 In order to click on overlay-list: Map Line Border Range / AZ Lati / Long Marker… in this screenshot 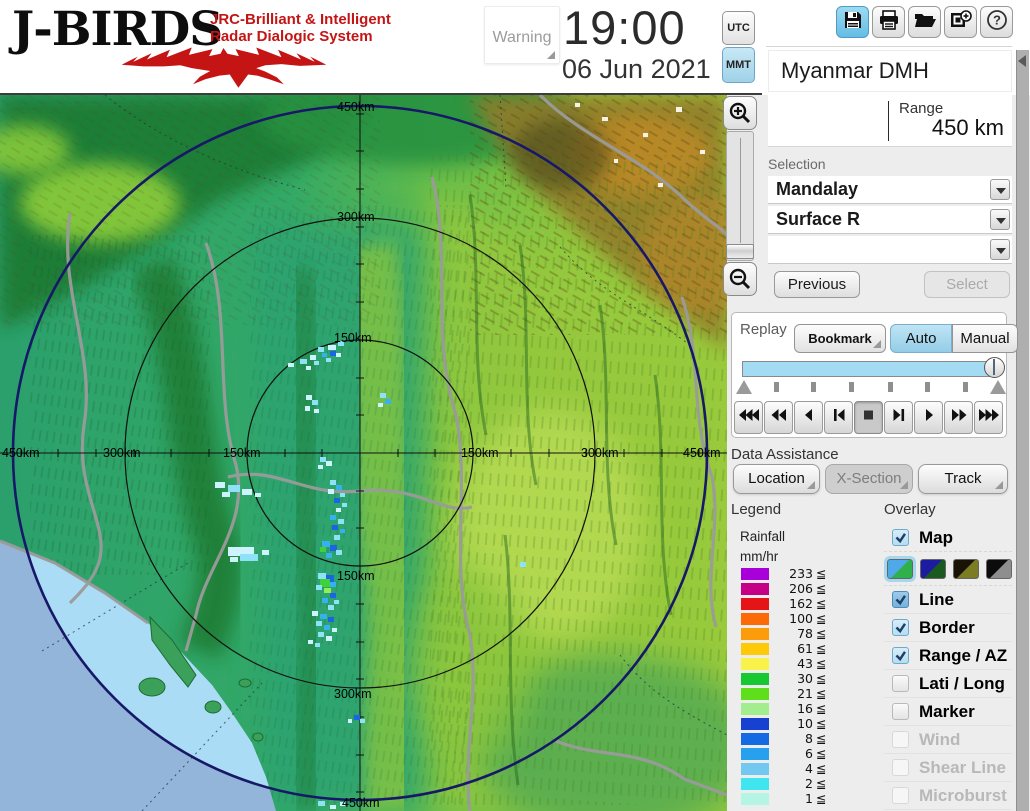, I will do `click(948, 667)`.